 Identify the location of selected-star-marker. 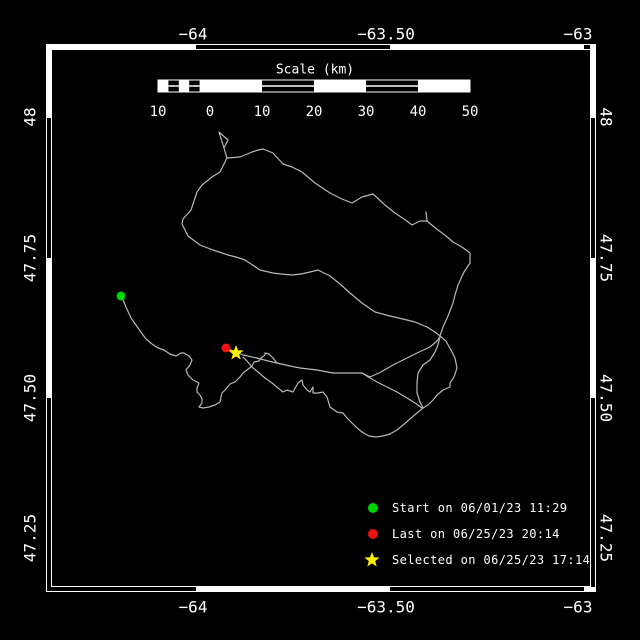
(236, 352).